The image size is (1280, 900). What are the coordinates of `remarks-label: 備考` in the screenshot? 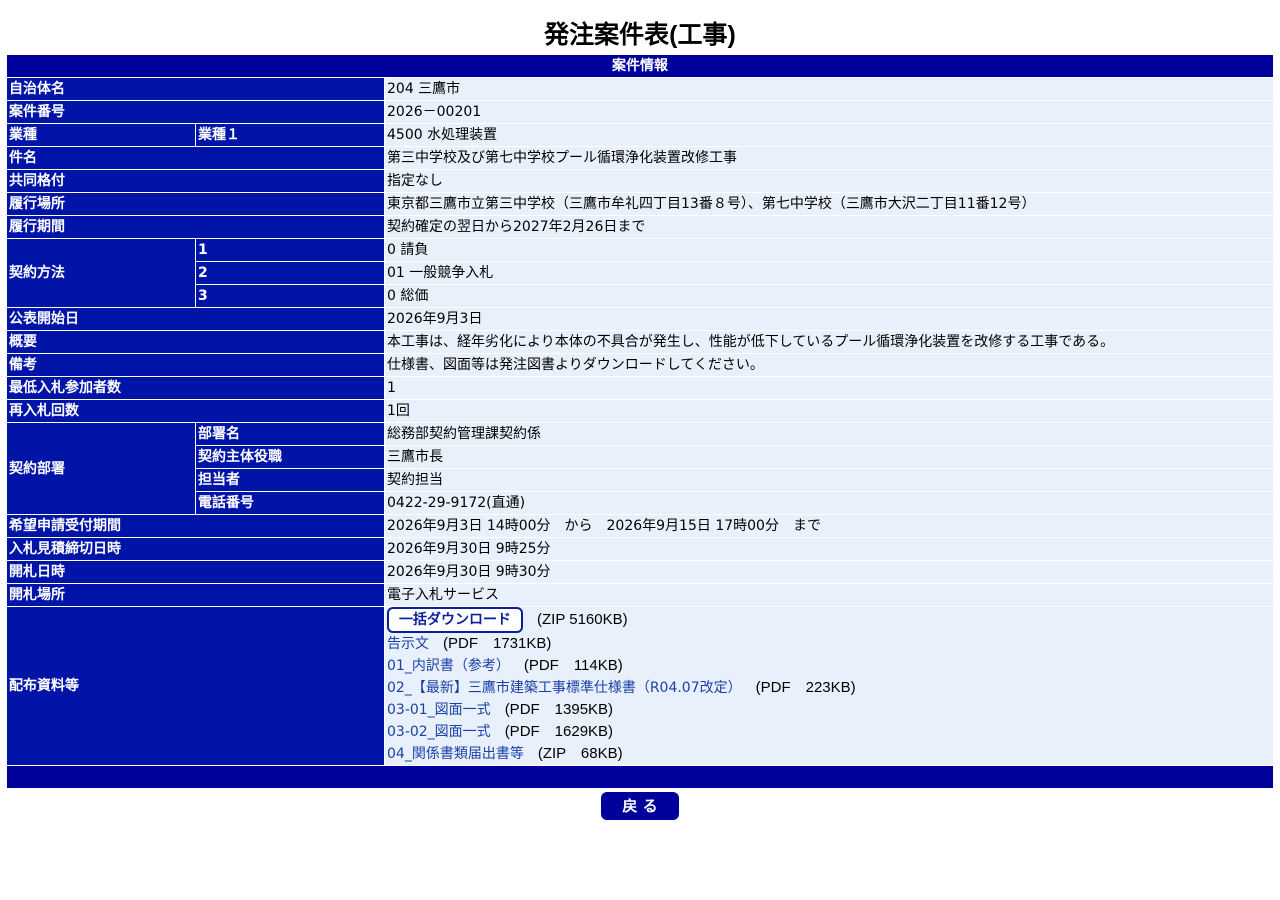 It's located at (195, 365).